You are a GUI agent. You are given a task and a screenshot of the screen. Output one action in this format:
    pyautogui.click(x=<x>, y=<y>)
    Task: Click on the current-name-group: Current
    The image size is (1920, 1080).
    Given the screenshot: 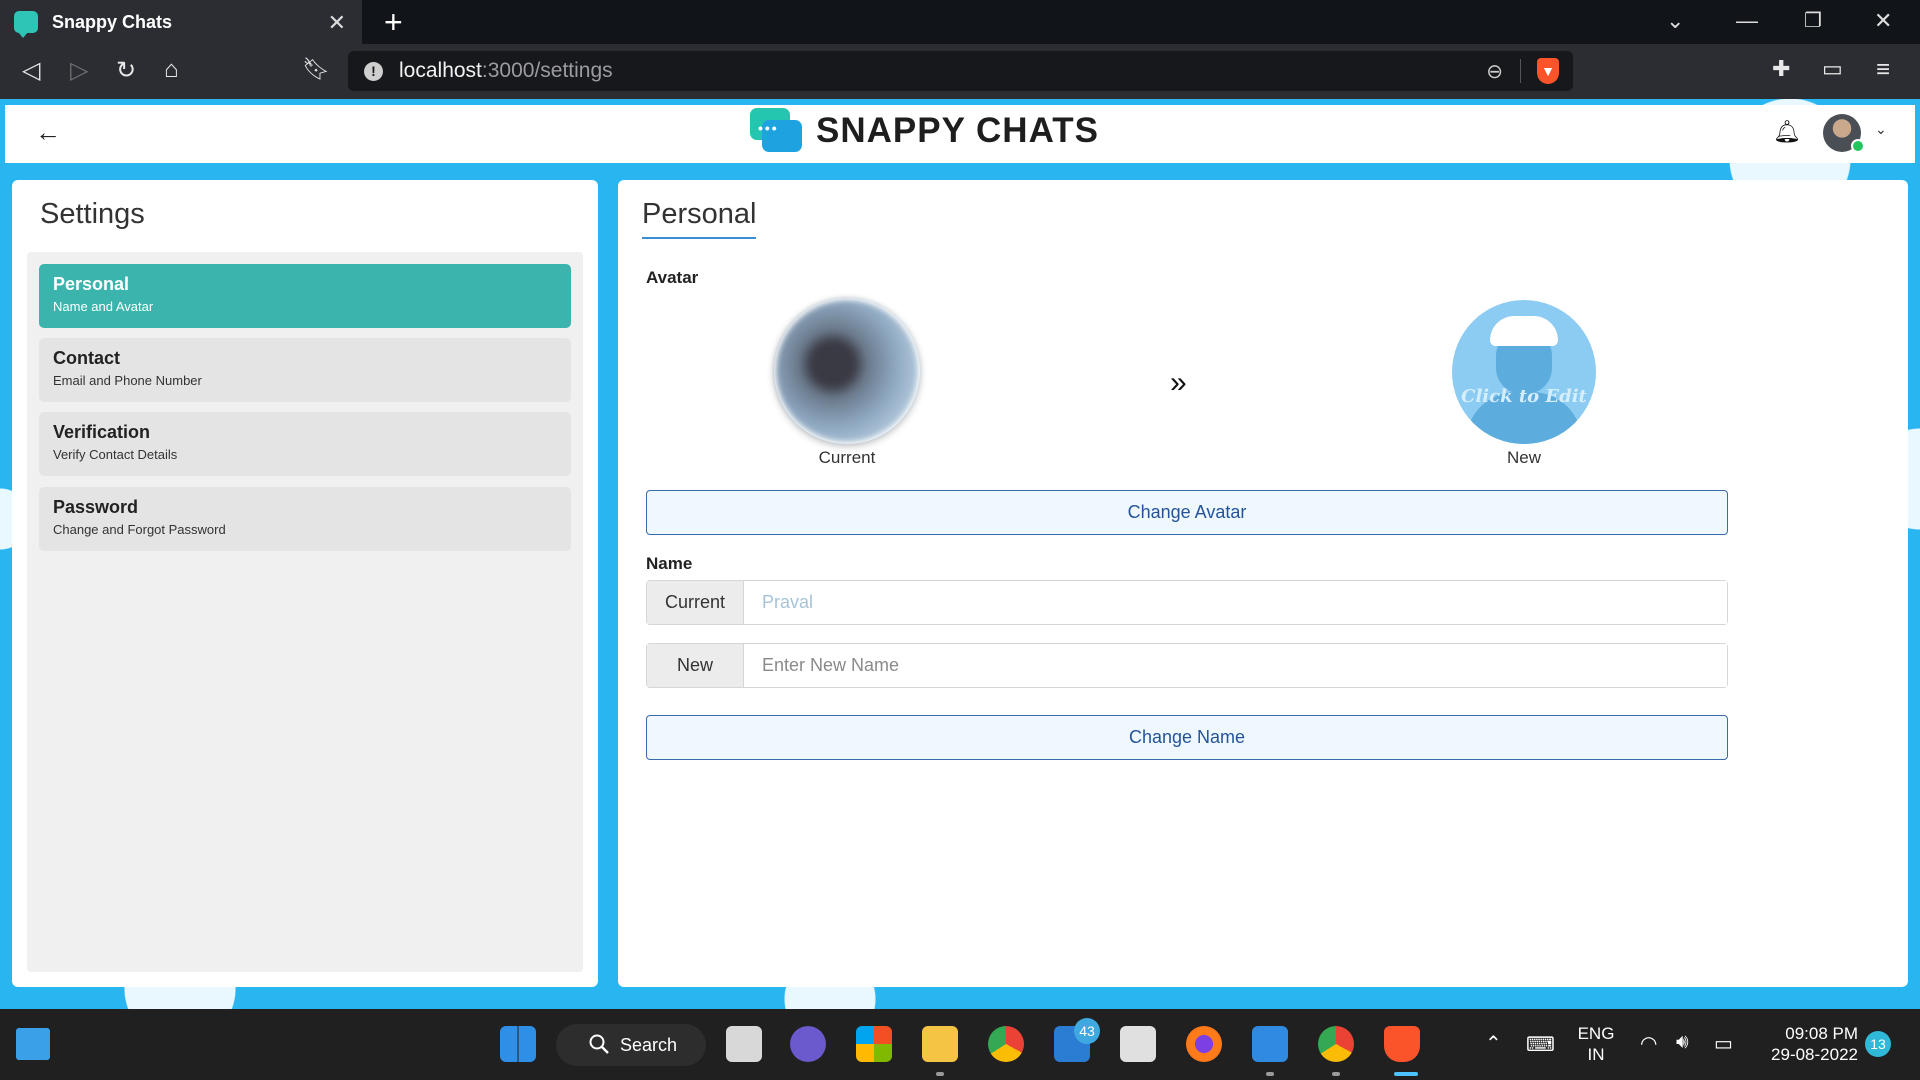 What is the action you would take?
    pyautogui.click(x=1187, y=602)
    